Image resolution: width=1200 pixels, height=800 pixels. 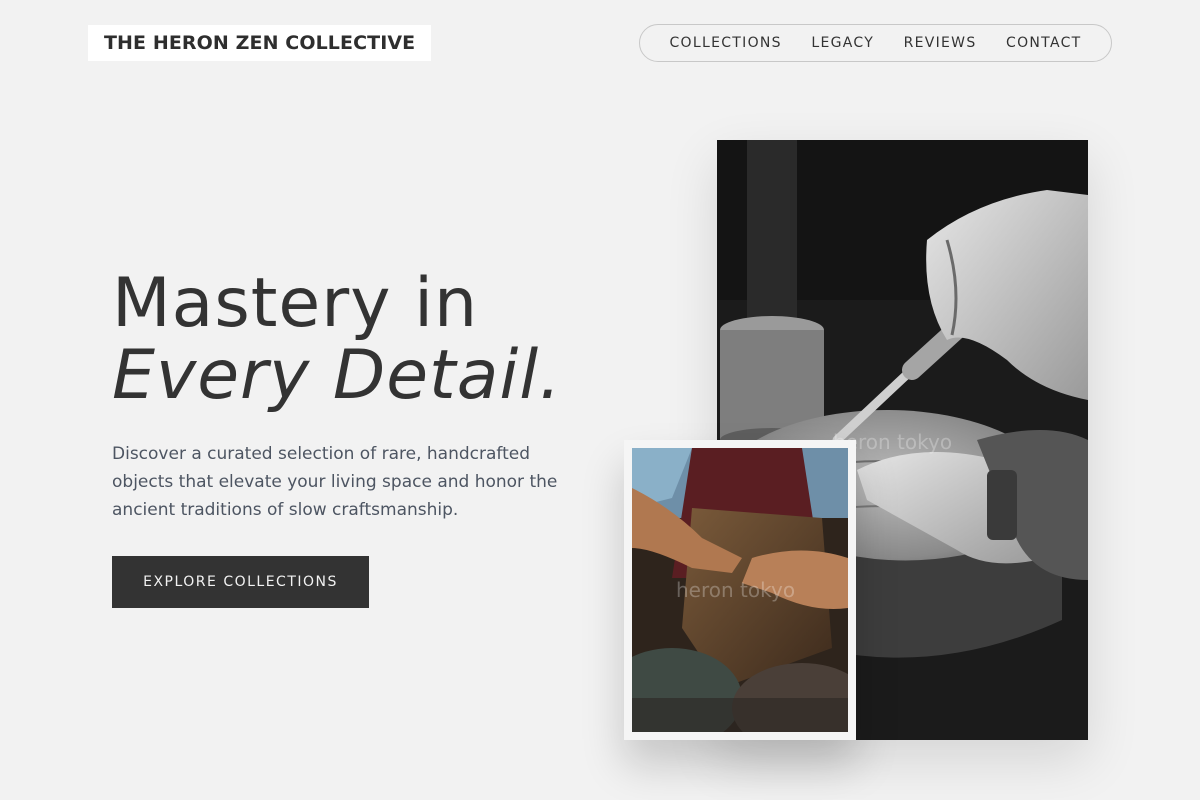 I want to click on brand-name: THE HERON ZEN COLLECTIVE, so click(x=260, y=43).